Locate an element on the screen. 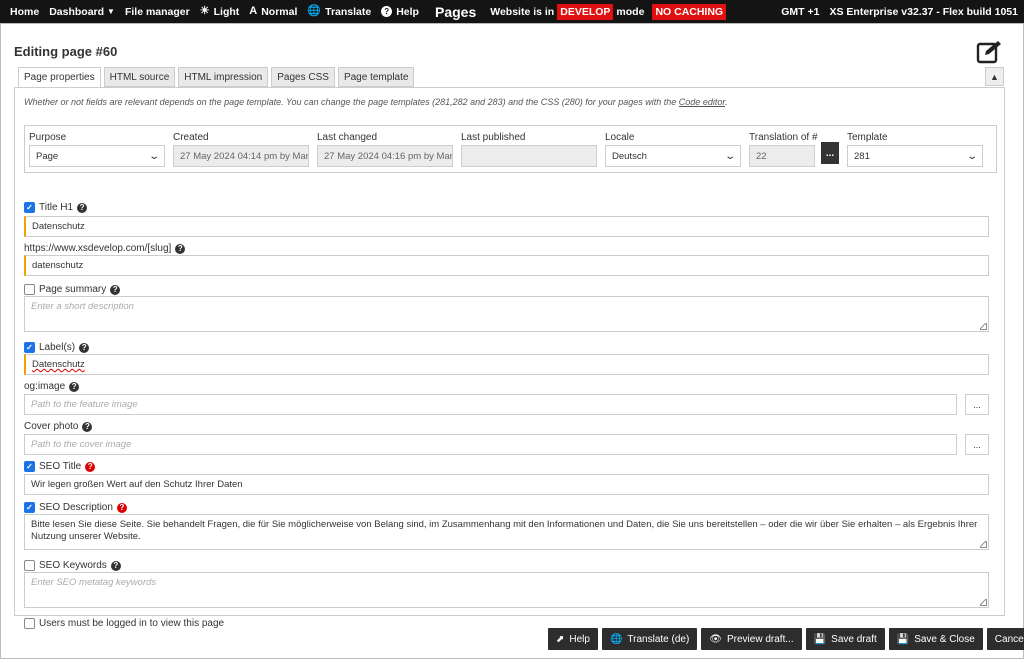 This screenshot has width=1024, height=659. tab-pages-css: Pages CSS is located at coordinates (303, 77).